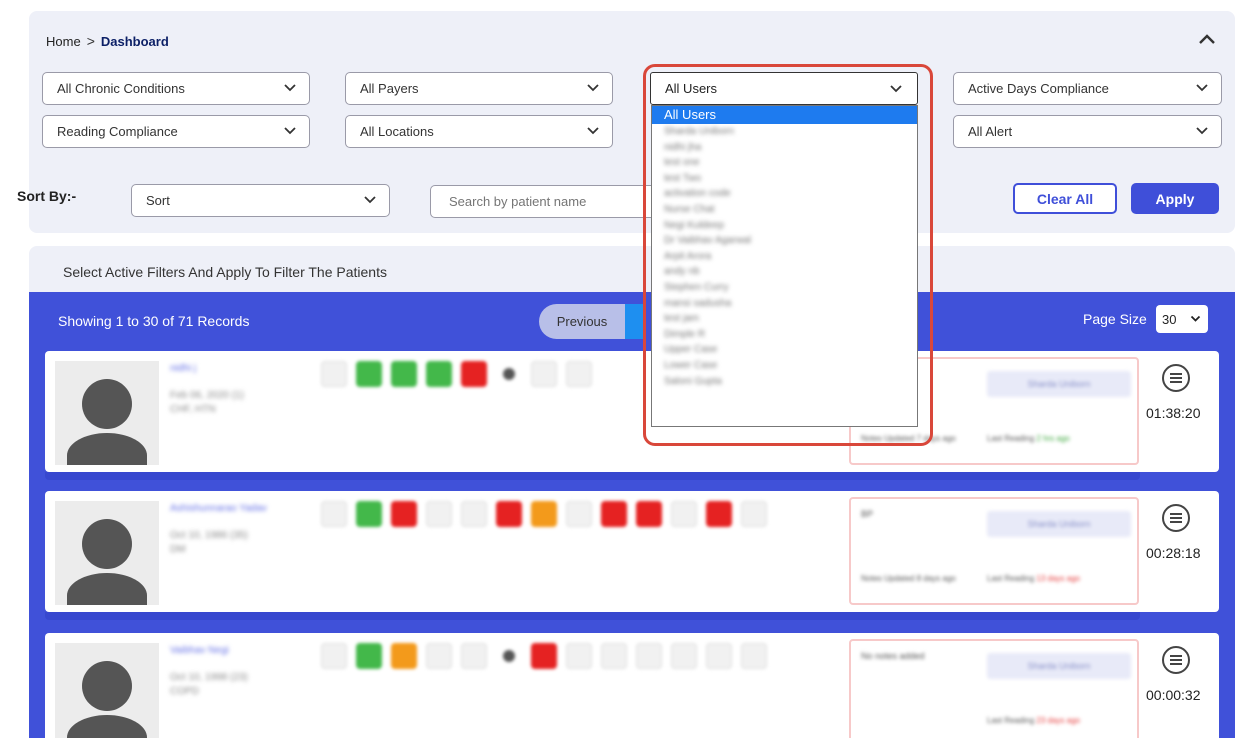  I want to click on dropdown-option: nidhi jha, so click(784, 148).